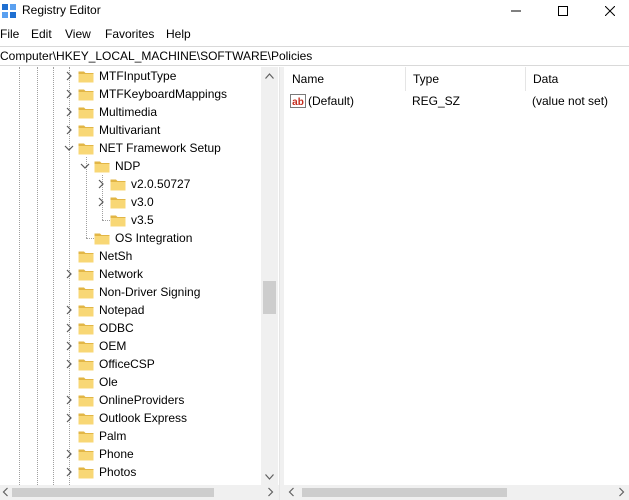 The height and width of the screenshot is (500, 629). Describe the element at coordinates (570, 101) in the screenshot. I see `value-data: (value not set)` at that location.